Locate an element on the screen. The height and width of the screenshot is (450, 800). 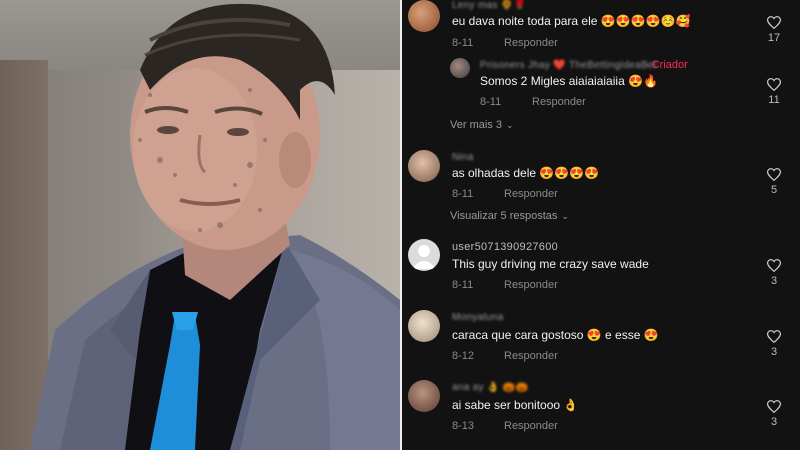
comment-username: Nina is located at coordinates (463, 157).